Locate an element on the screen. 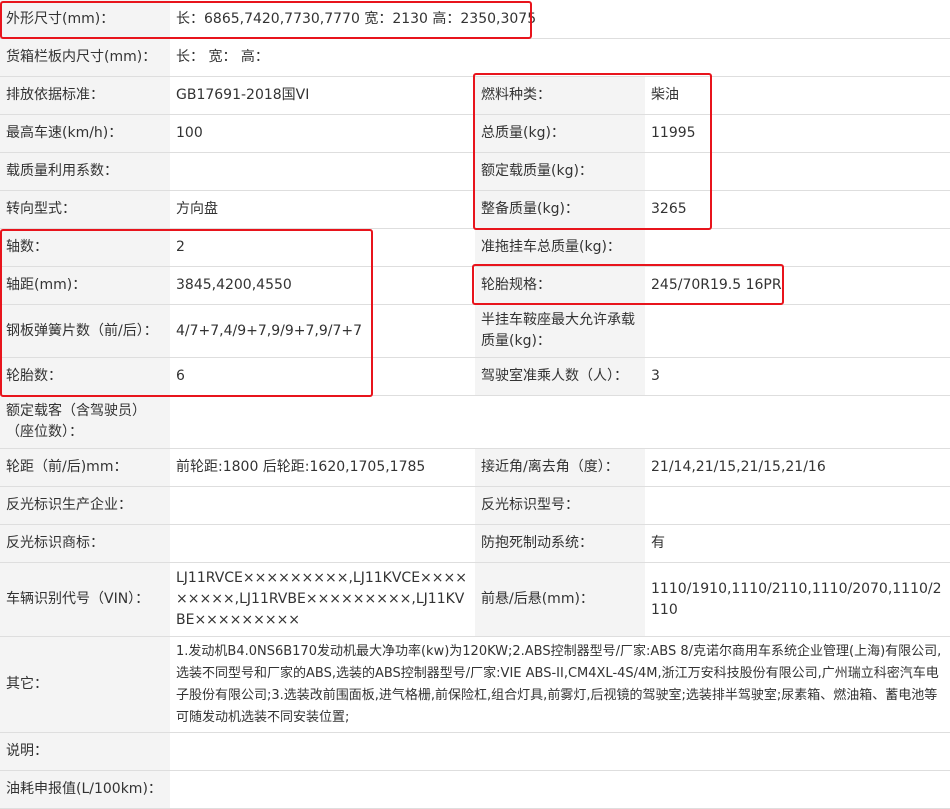 The width and height of the screenshot is (950, 809). field-label: 排放依据标准： is located at coordinates (85, 95).